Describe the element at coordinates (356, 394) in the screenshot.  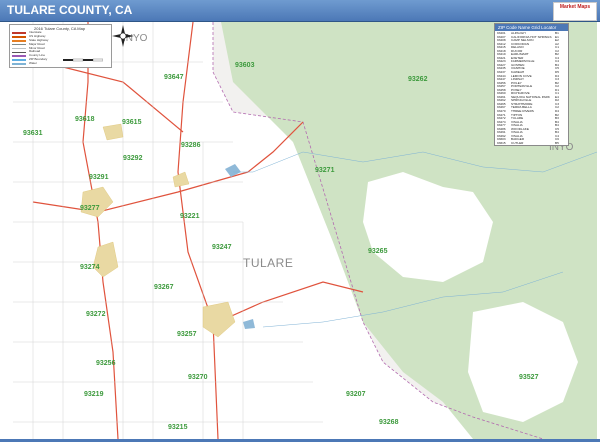
I see `zip-label: 93207` at that location.